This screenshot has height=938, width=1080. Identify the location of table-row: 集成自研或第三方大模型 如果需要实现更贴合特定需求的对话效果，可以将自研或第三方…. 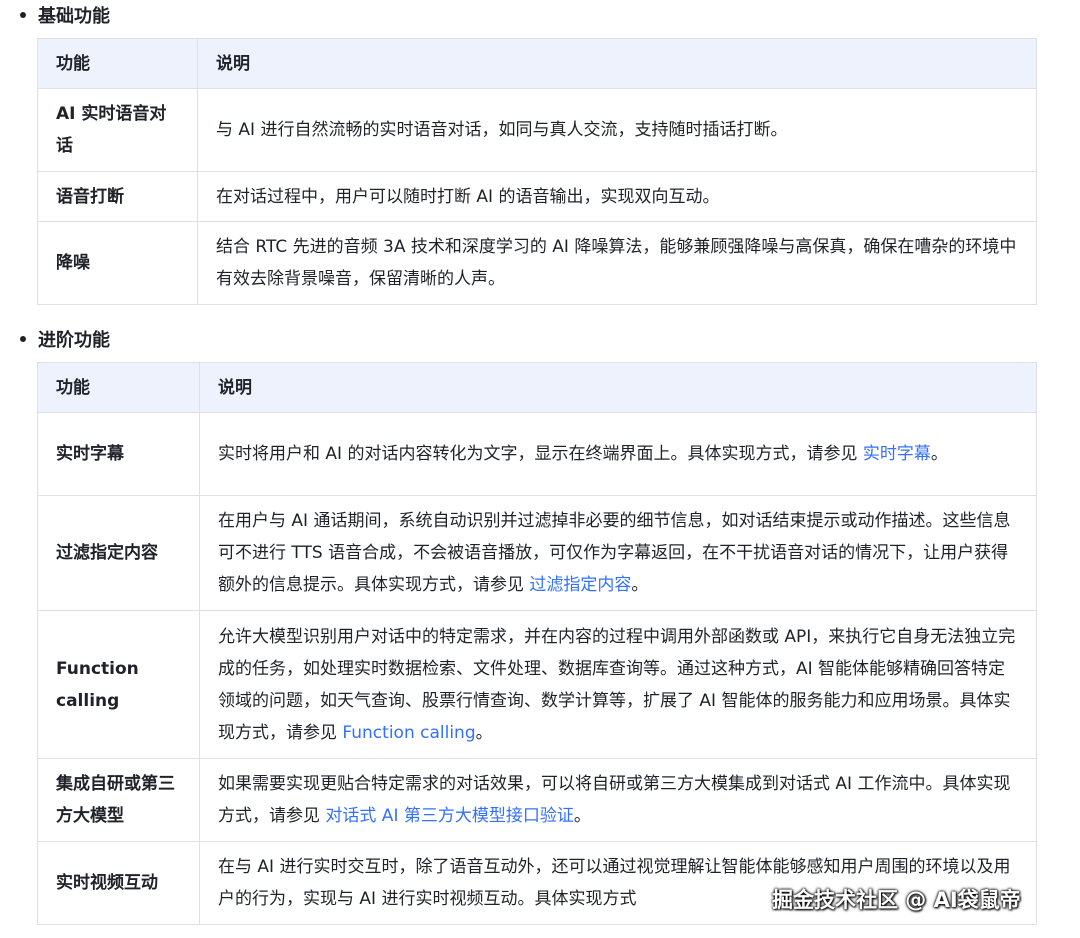
(537, 800).